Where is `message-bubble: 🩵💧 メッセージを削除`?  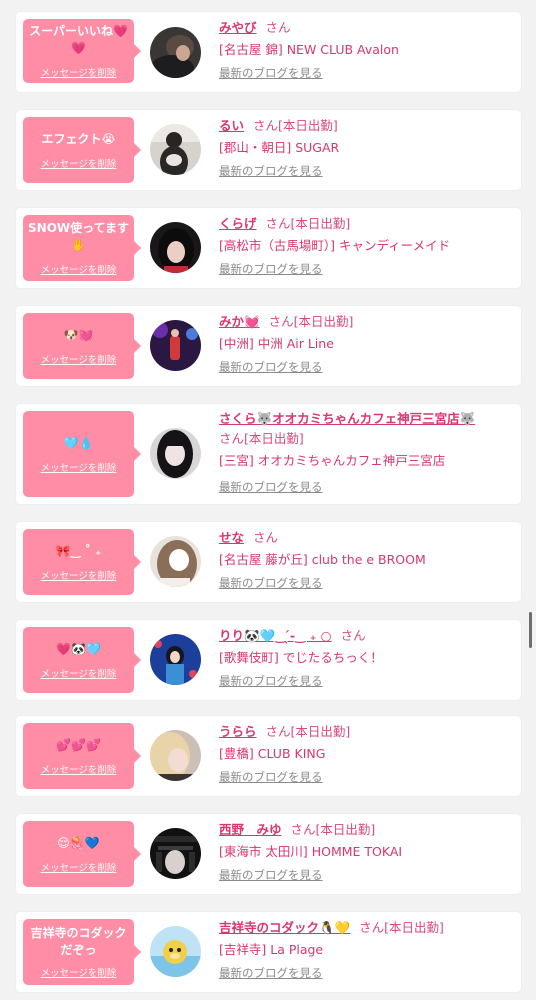
message-bubble: 🩵💧 メッセージを削除 is located at coordinates (82, 454).